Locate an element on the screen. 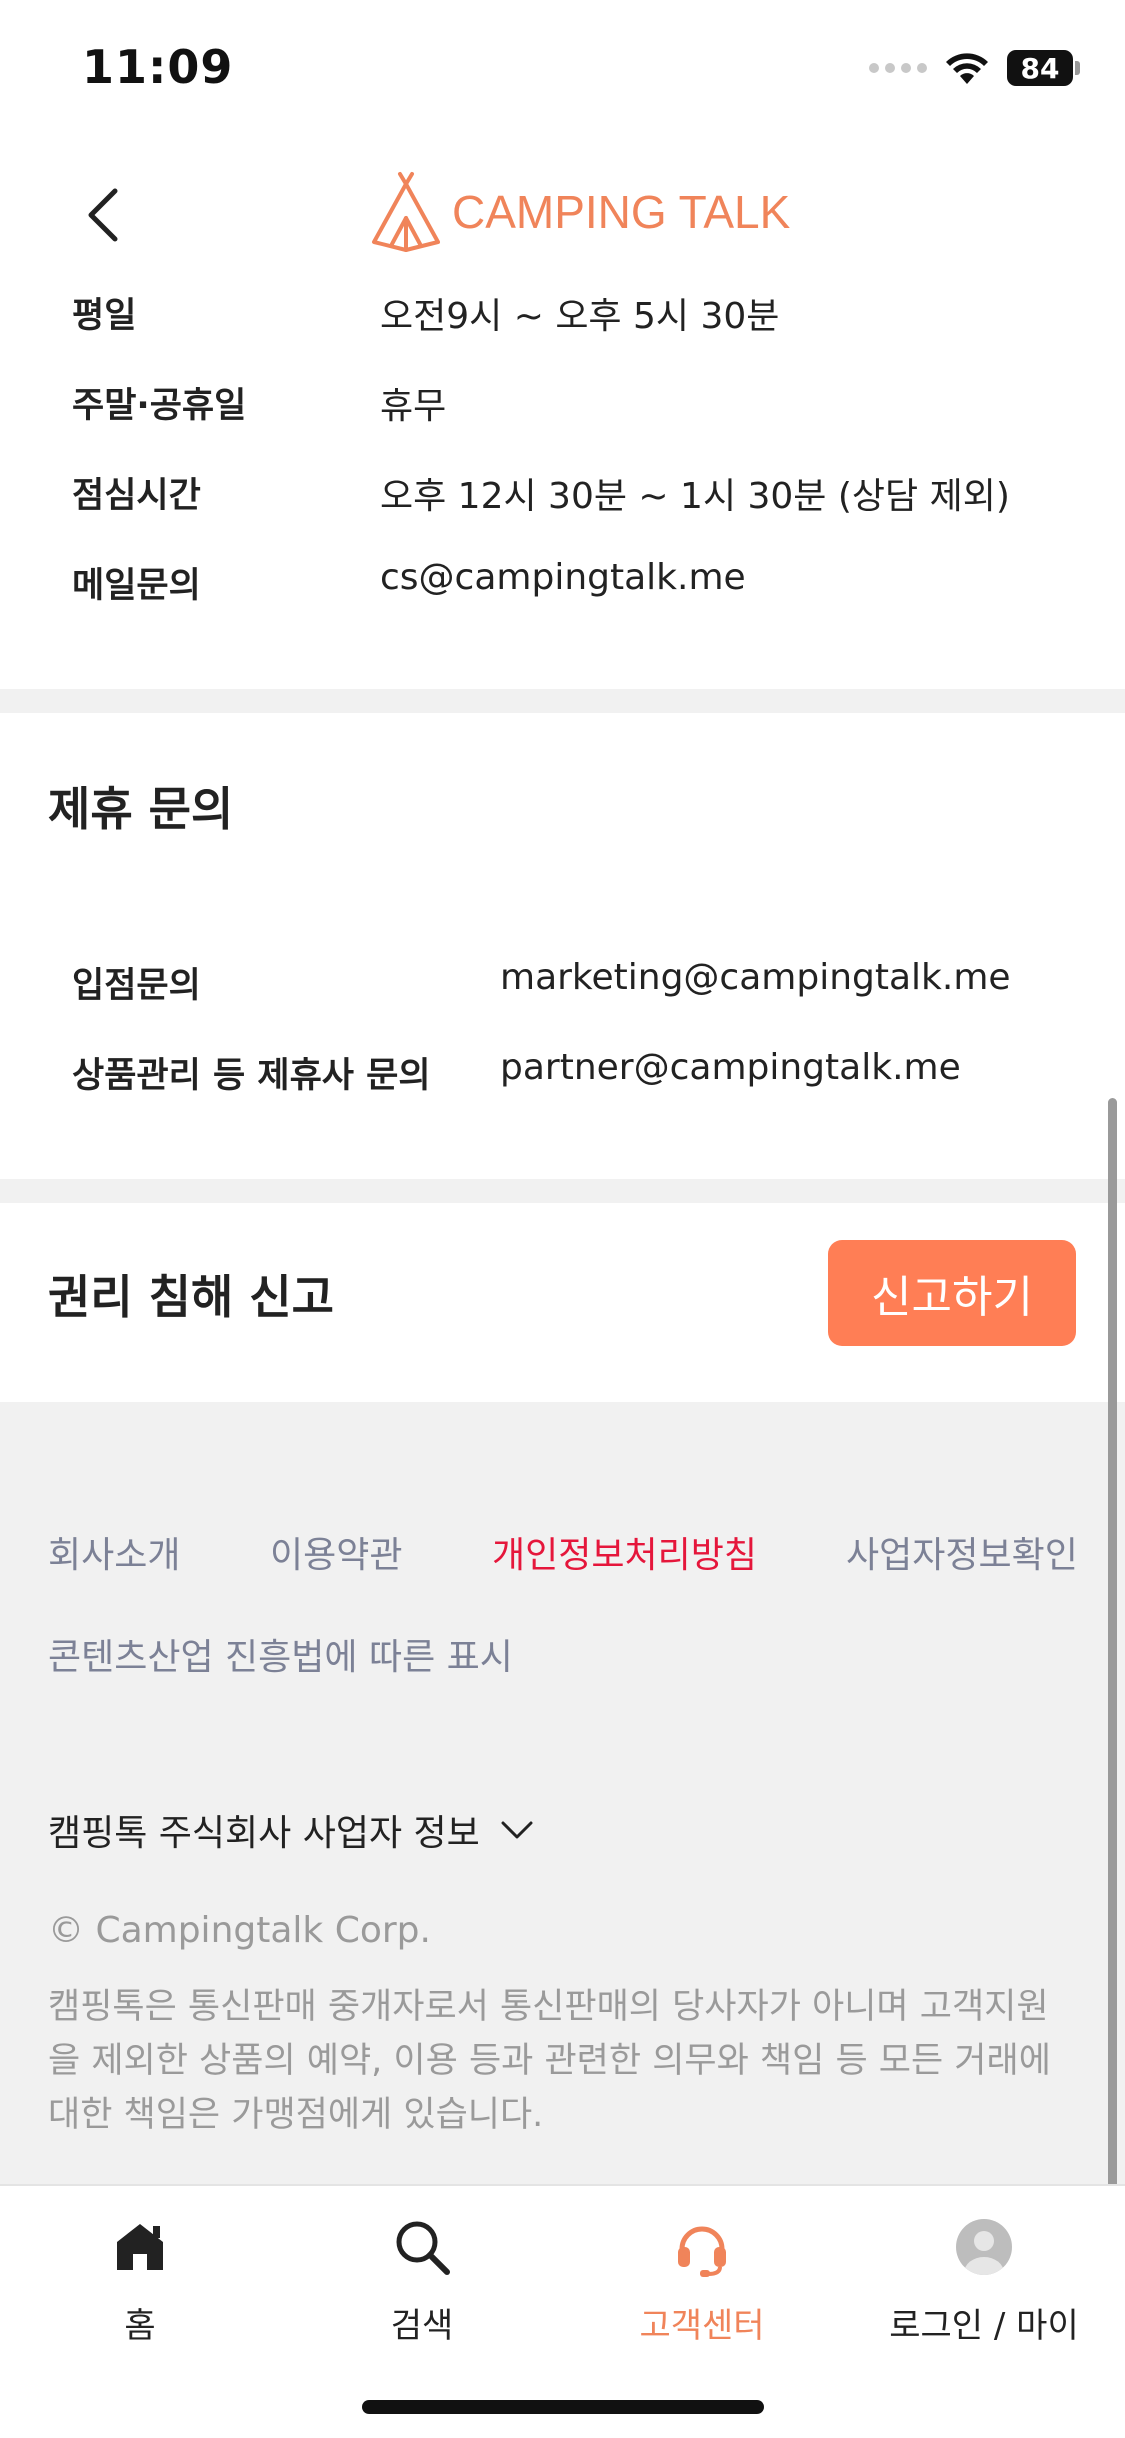 Image resolution: width=1125 pixels, height=2438 pixels. battery-icon: 84 is located at coordinates (1043, 68).